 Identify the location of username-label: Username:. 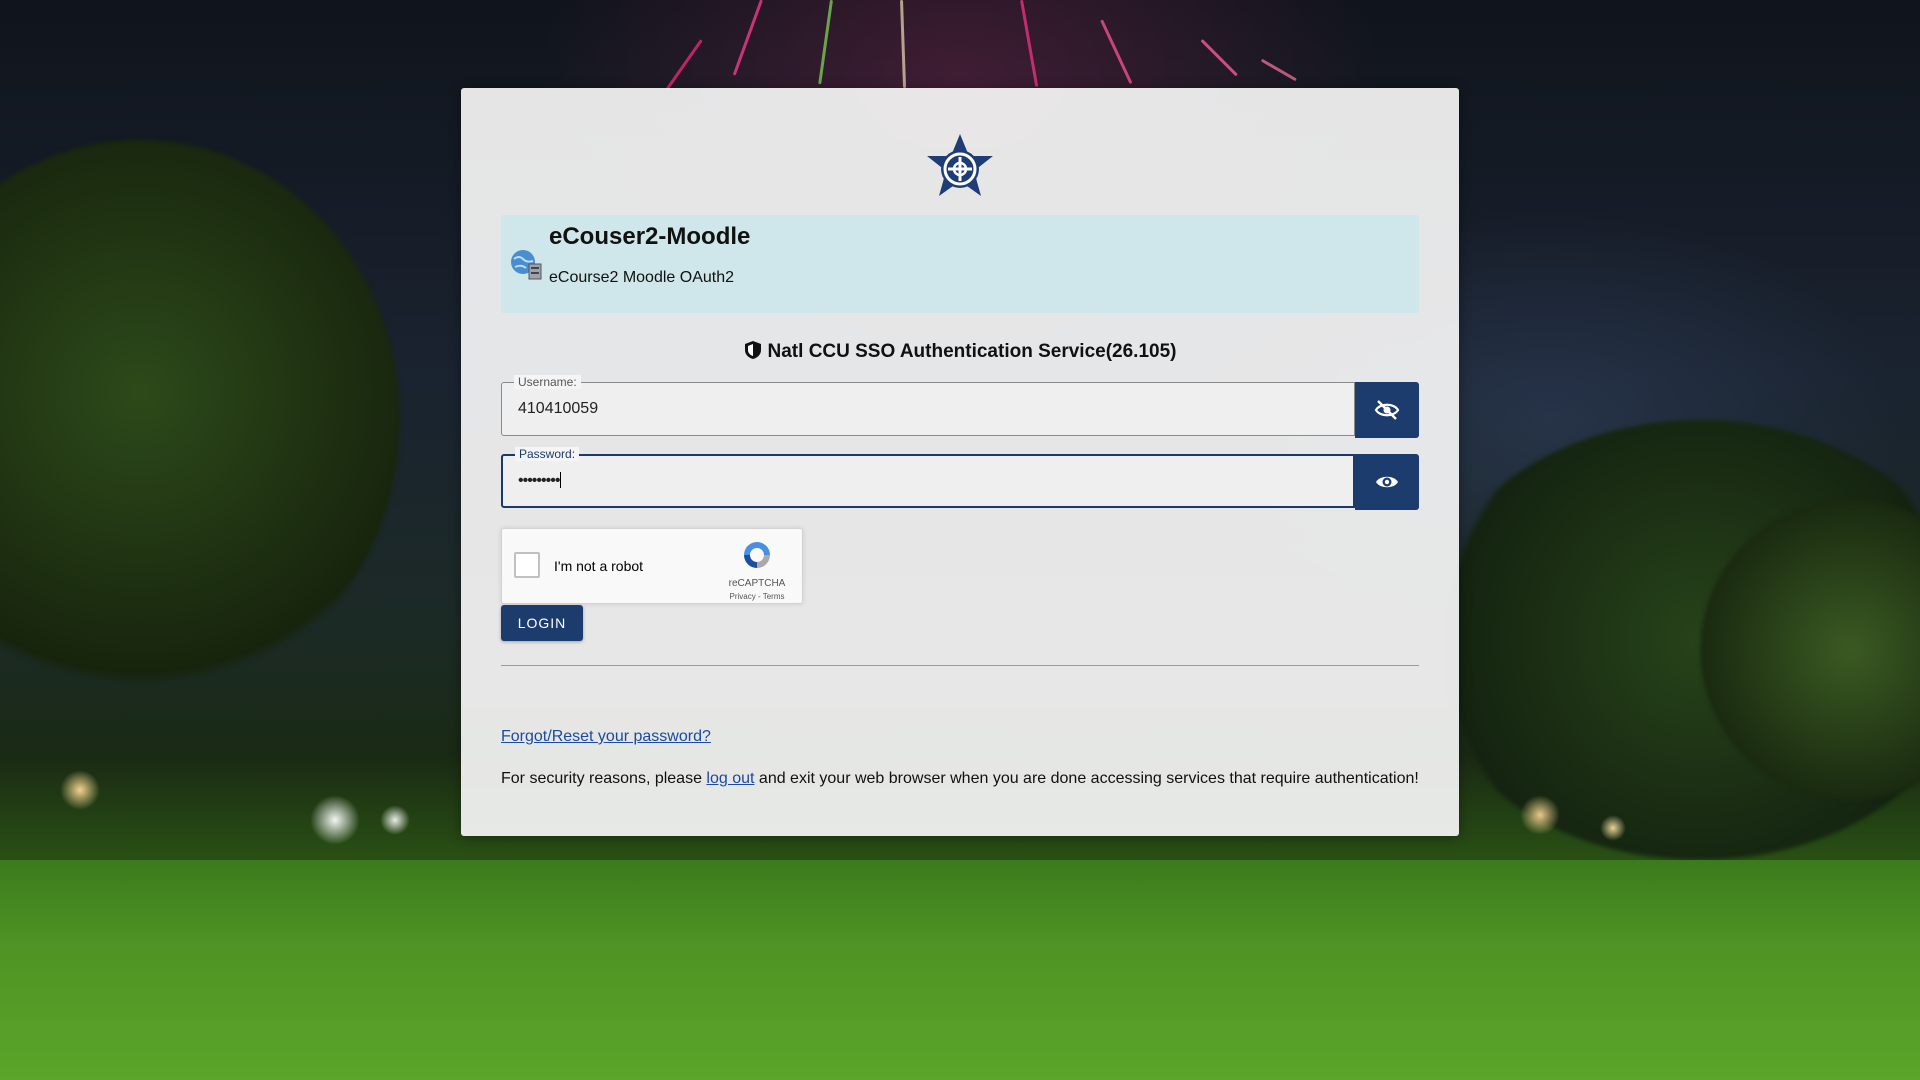
(547, 382).